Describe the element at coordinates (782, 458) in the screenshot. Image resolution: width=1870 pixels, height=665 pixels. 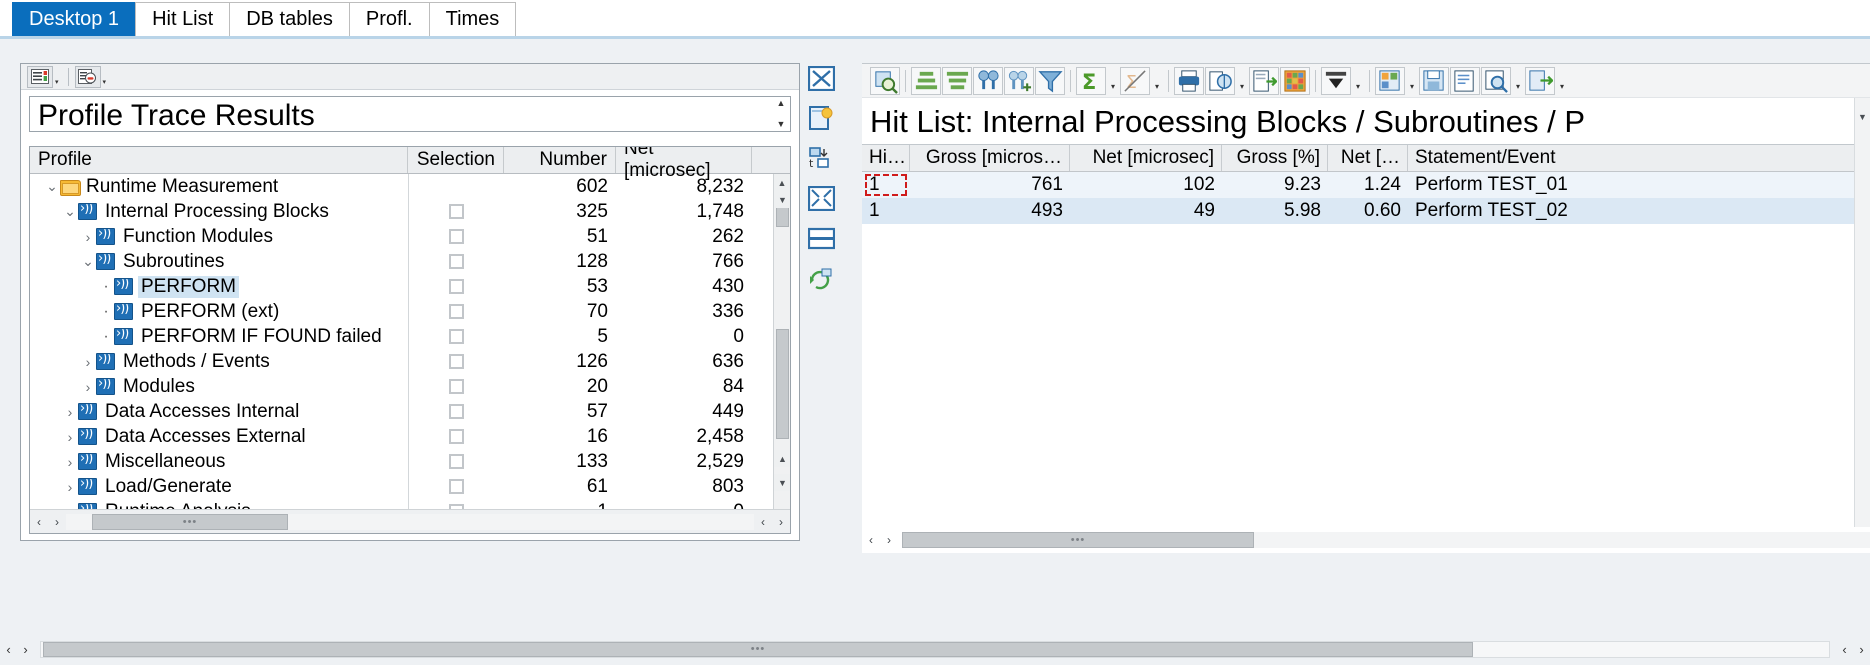
I see `scroll-up-secondary-icon: ▲` at that location.